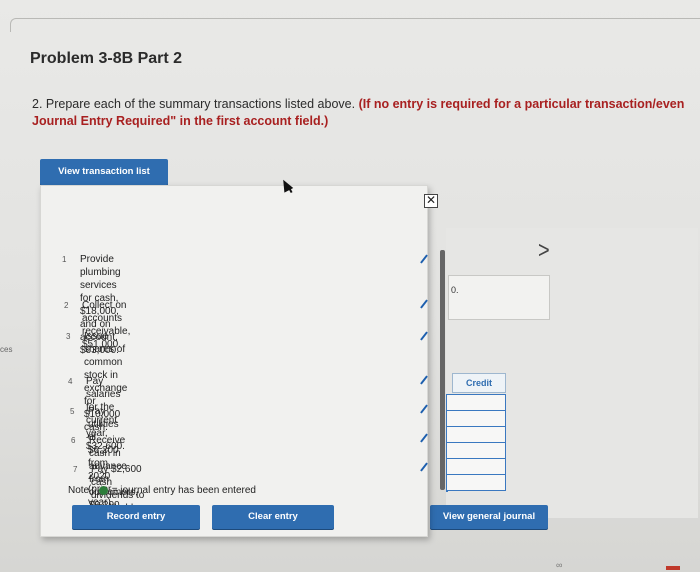  What do you see at coordinates (442, 370) in the screenshot?
I see `popup-scrollbar` at bounding box center [442, 370].